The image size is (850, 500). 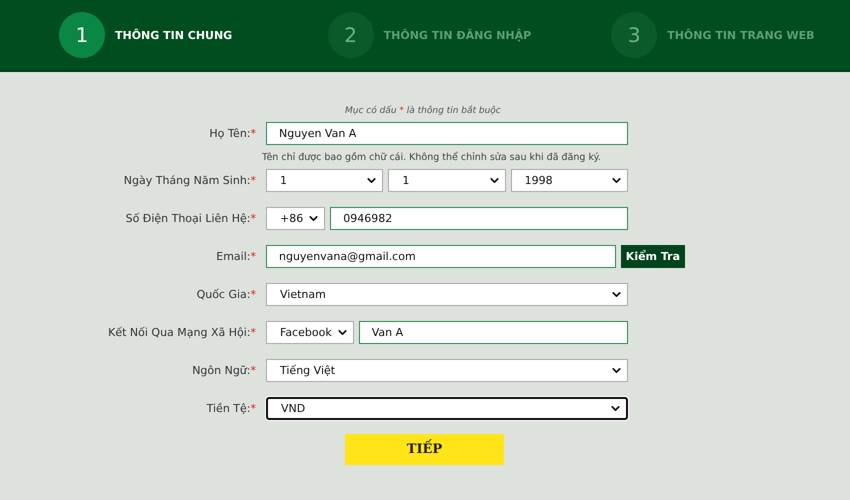 I want to click on dropdown-select: Vietnam, so click(x=447, y=294).